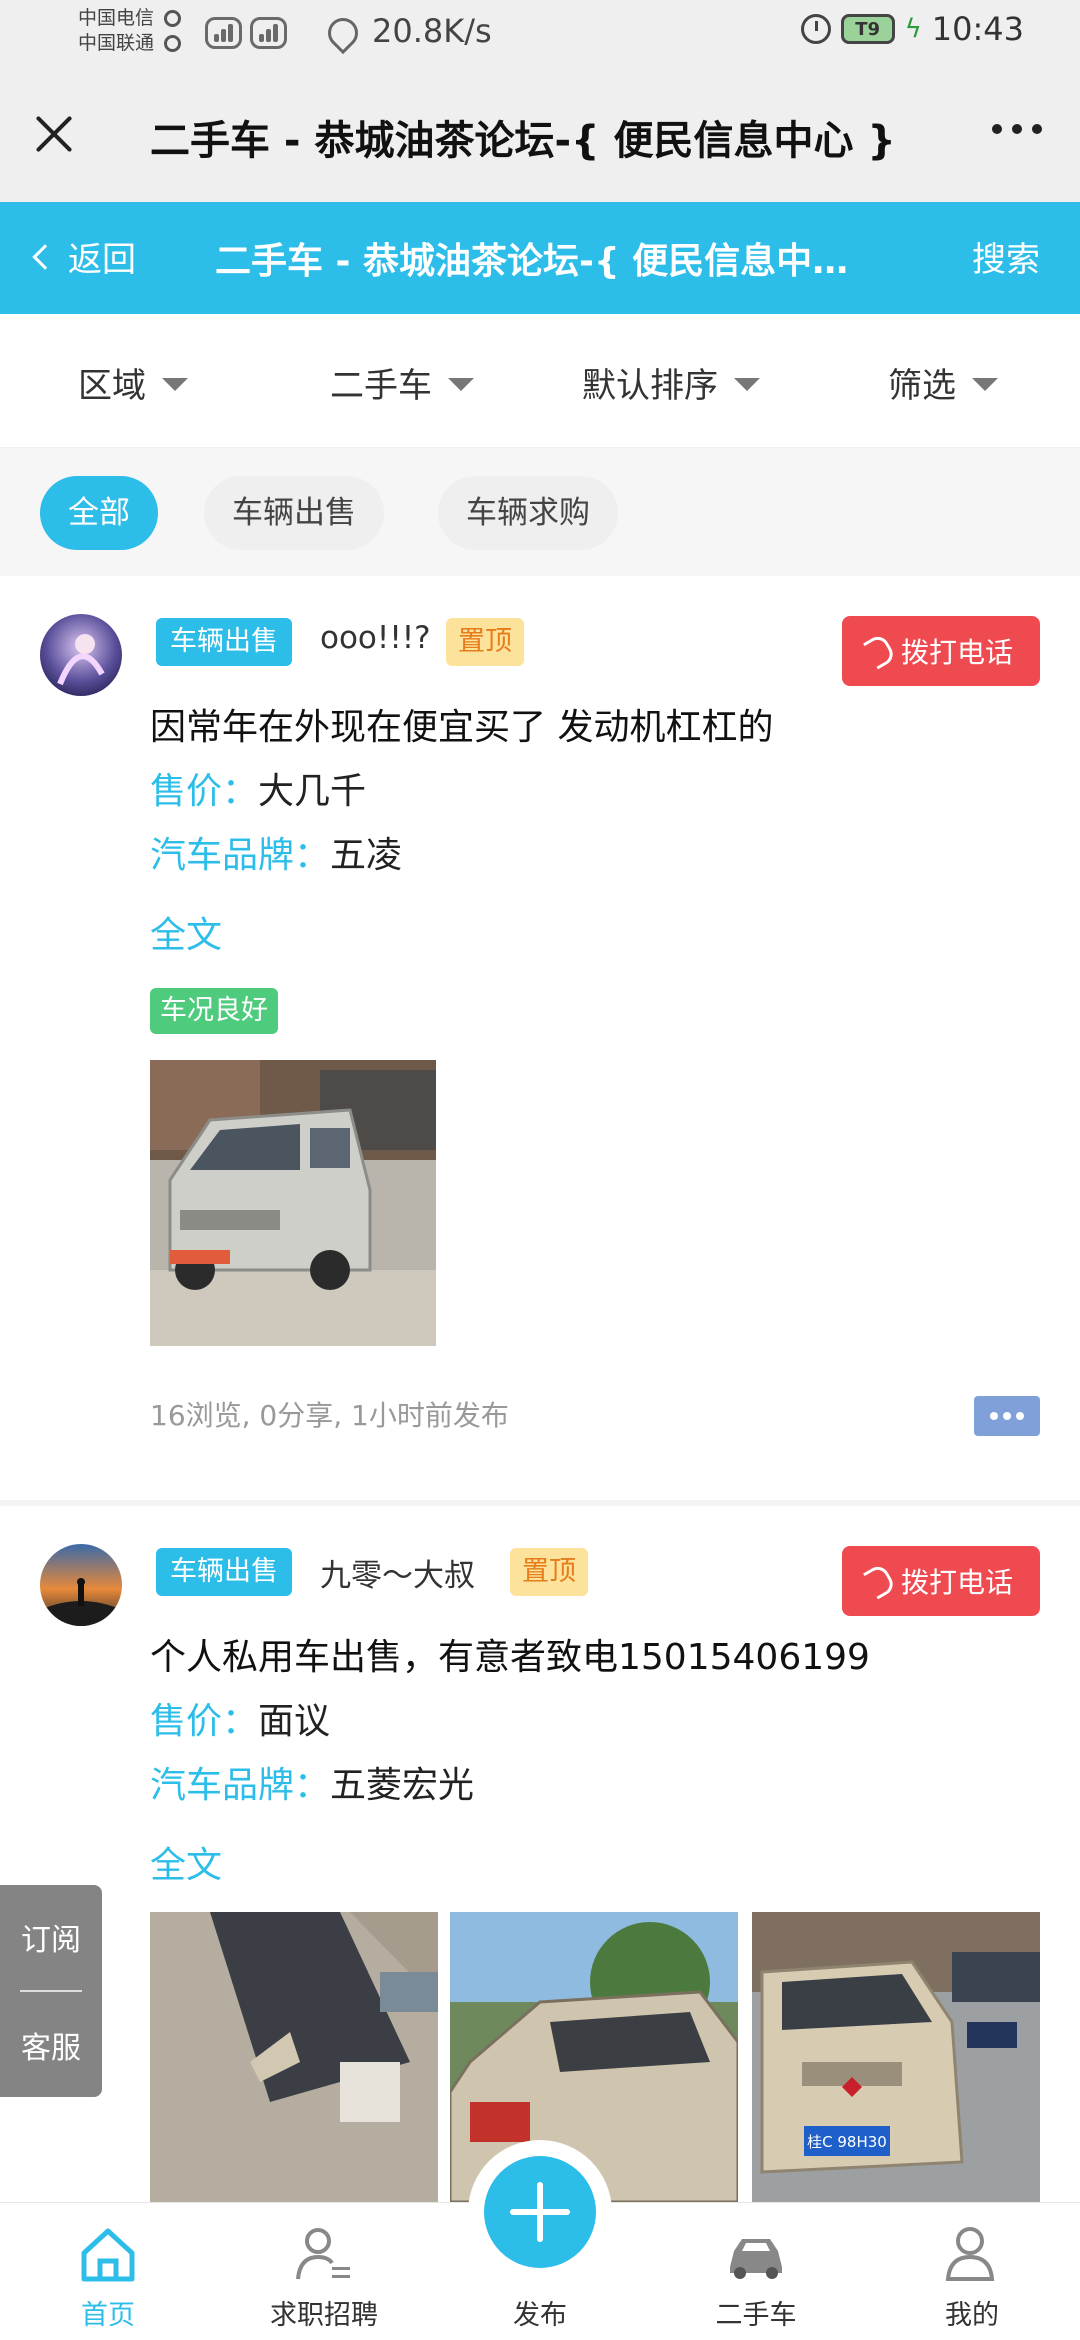 The height and width of the screenshot is (2340, 1080). What do you see at coordinates (1006, 256) in the screenshot?
I see `search-button: 搜索` at bounding box center [1006, 256].